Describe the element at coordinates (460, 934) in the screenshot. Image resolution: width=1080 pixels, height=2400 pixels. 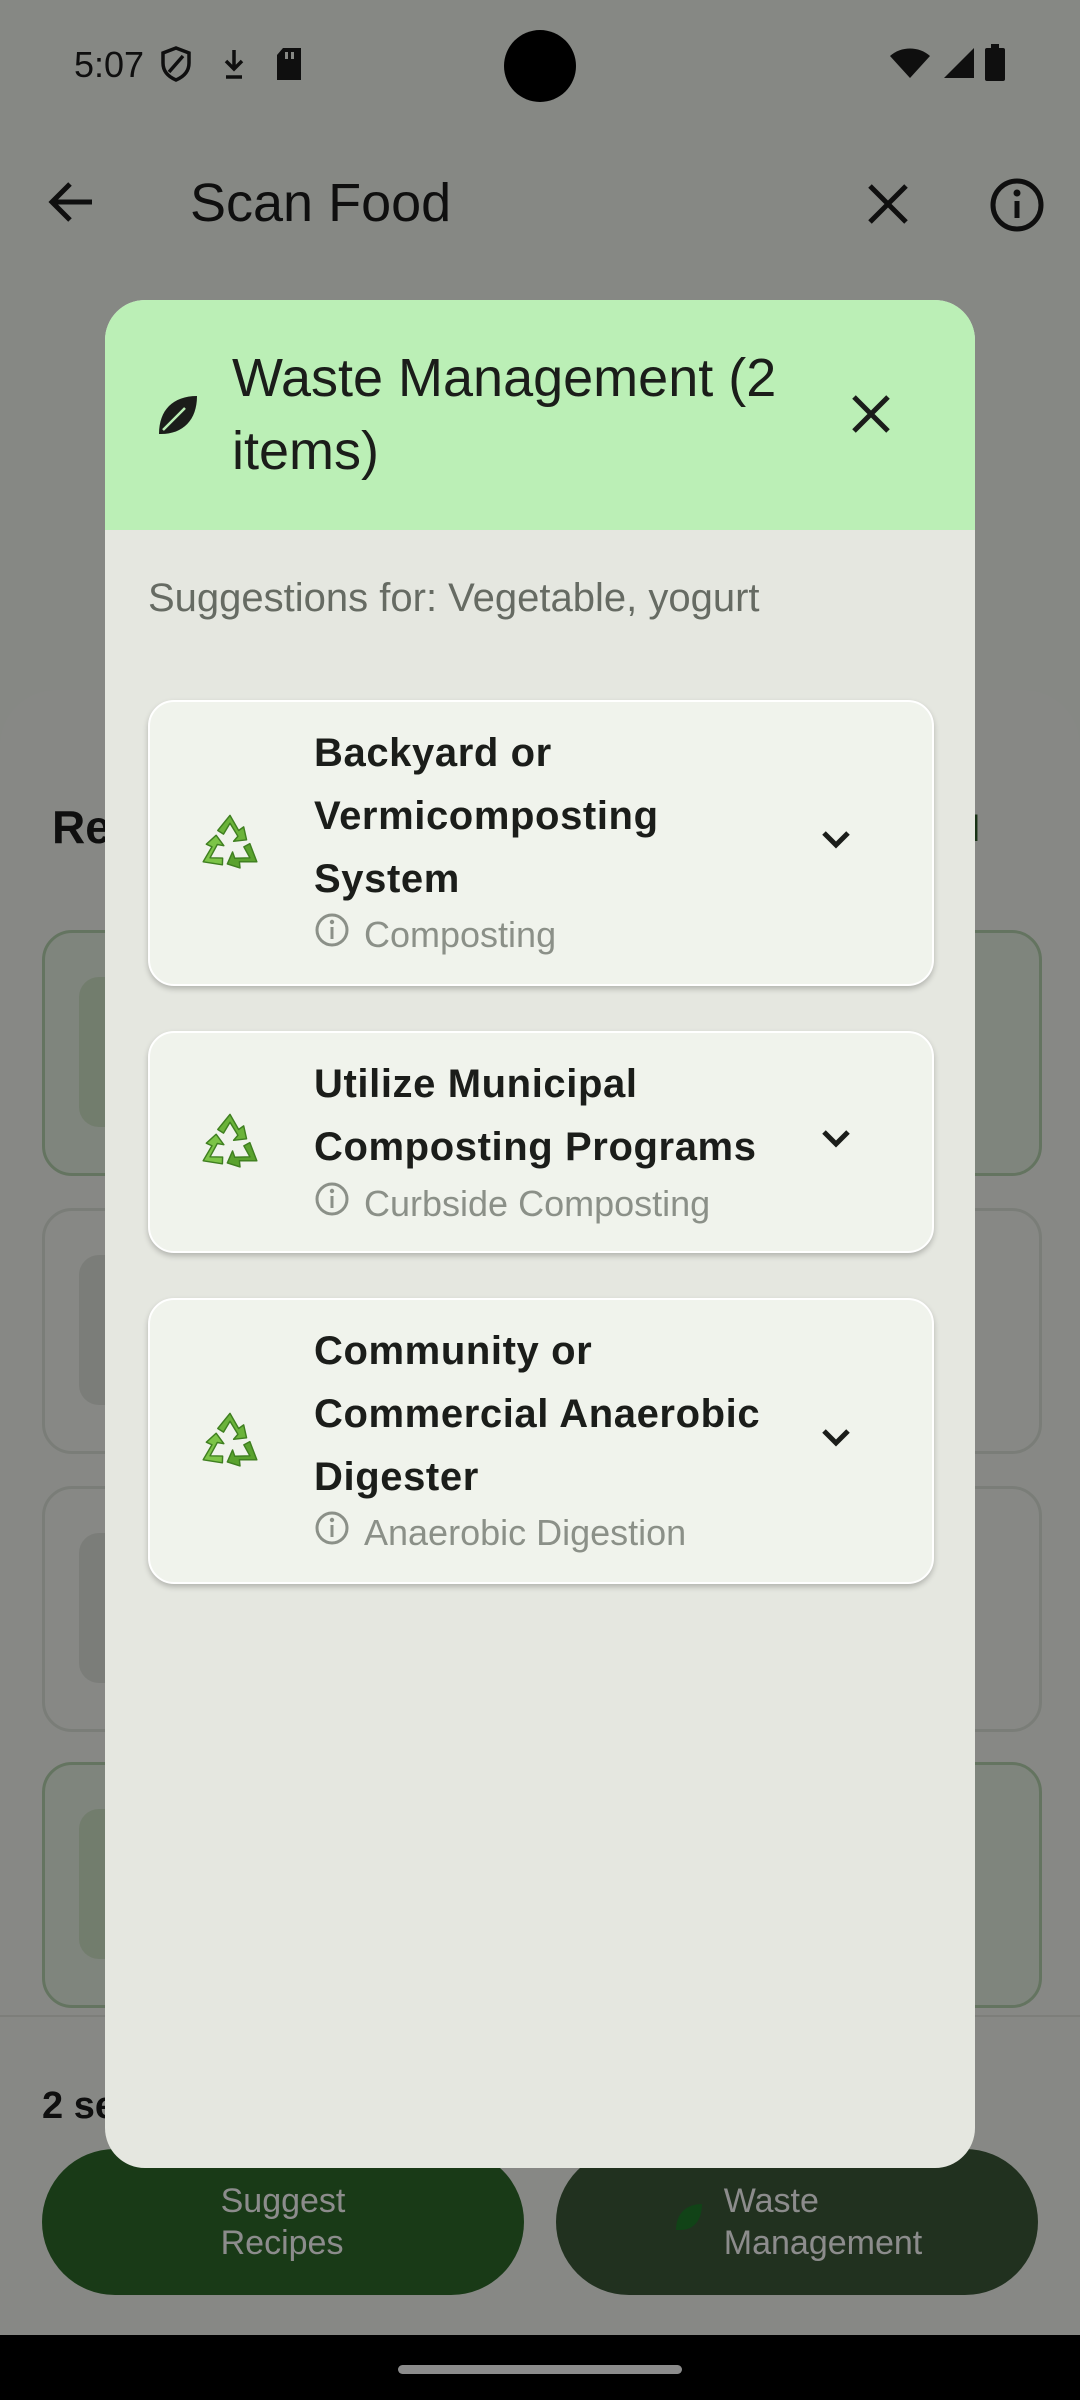
I see `option-category-label: Composting` at that location.